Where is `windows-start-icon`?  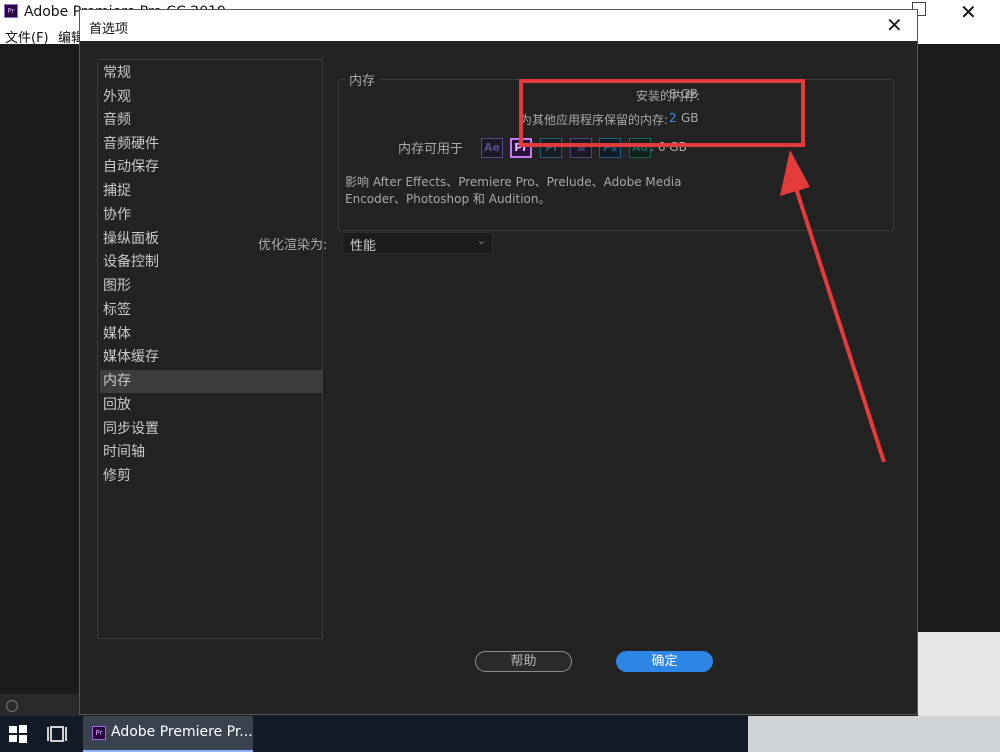
windows-start-icon is located at coordinates (18, 734).